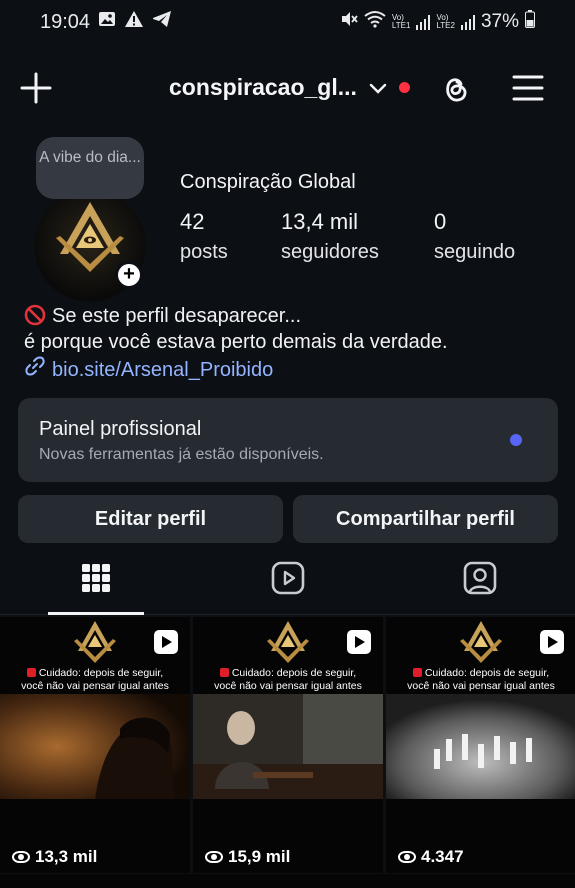 The width and height of the screenshot is (575, 888). What do you see at coordinates (287, 881) in the screenshot?
I see `next-row-peek` at bounding box center [287, 881].